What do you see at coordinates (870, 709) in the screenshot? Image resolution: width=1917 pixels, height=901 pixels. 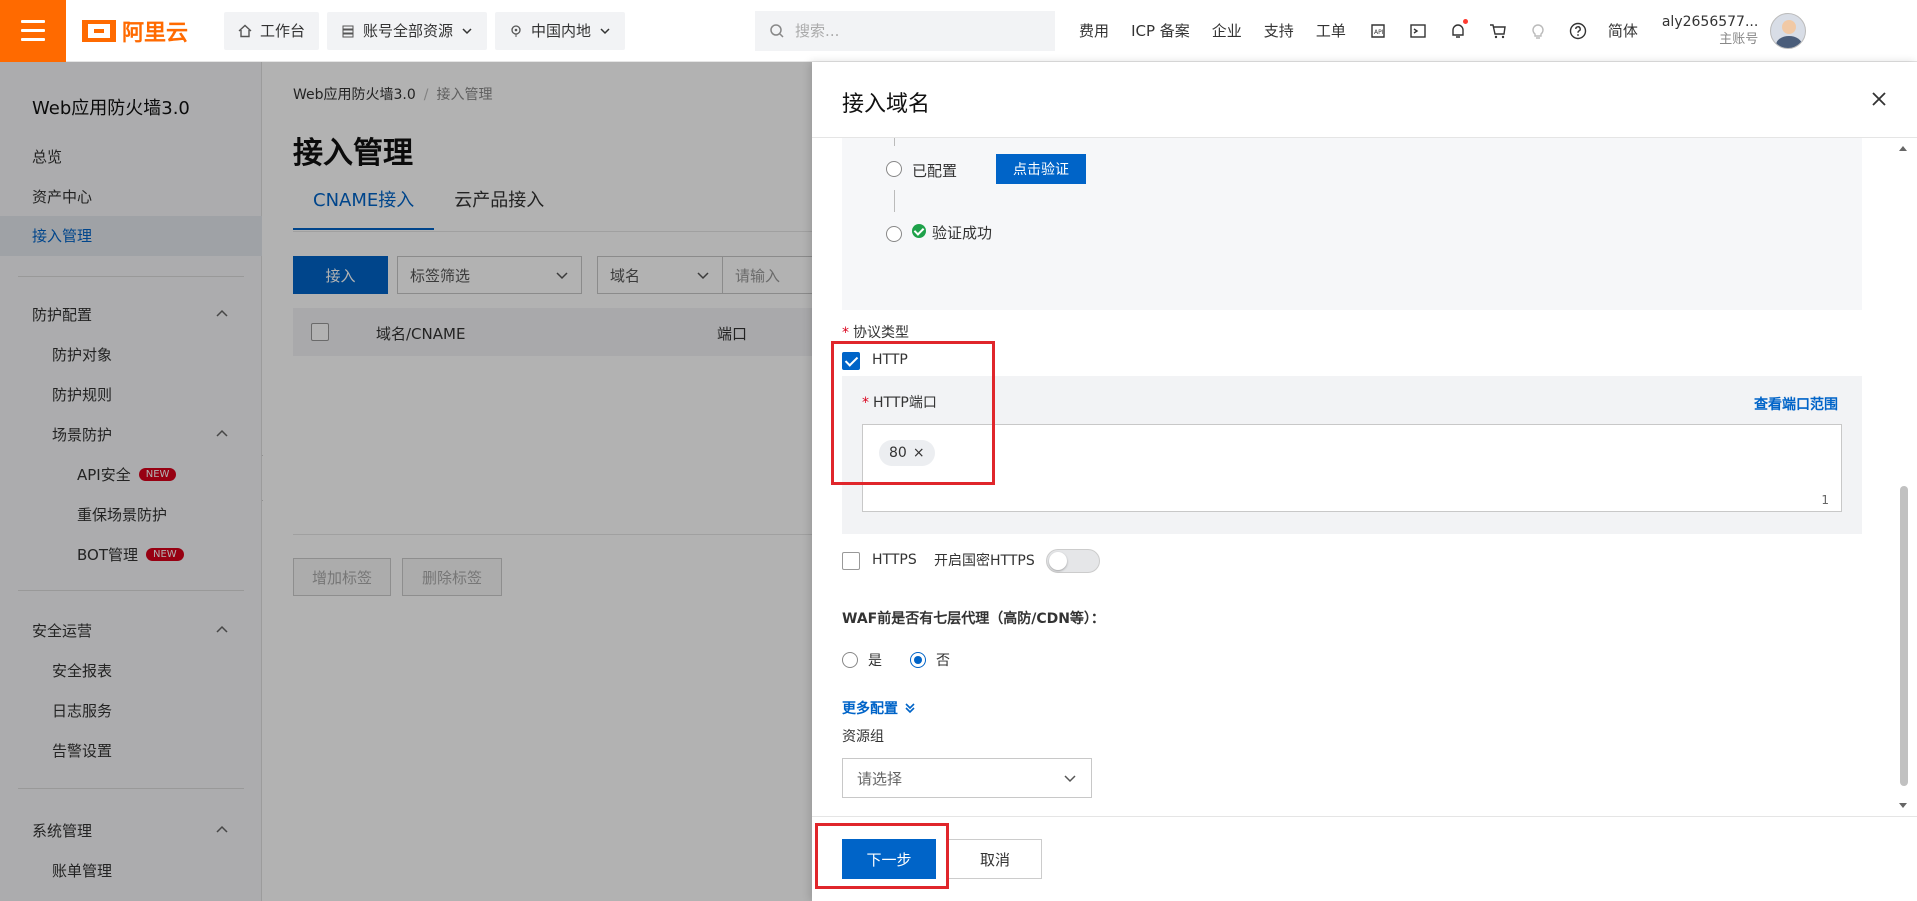 I see `more-config-label: 更多配置` at bounding box center [870, 709].